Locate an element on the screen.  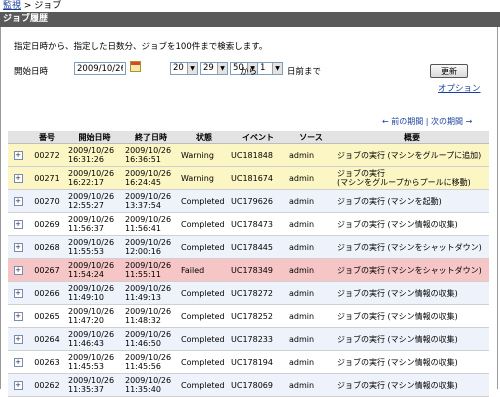
start-time: 11:46:43 is located at coordinates (86, 343).